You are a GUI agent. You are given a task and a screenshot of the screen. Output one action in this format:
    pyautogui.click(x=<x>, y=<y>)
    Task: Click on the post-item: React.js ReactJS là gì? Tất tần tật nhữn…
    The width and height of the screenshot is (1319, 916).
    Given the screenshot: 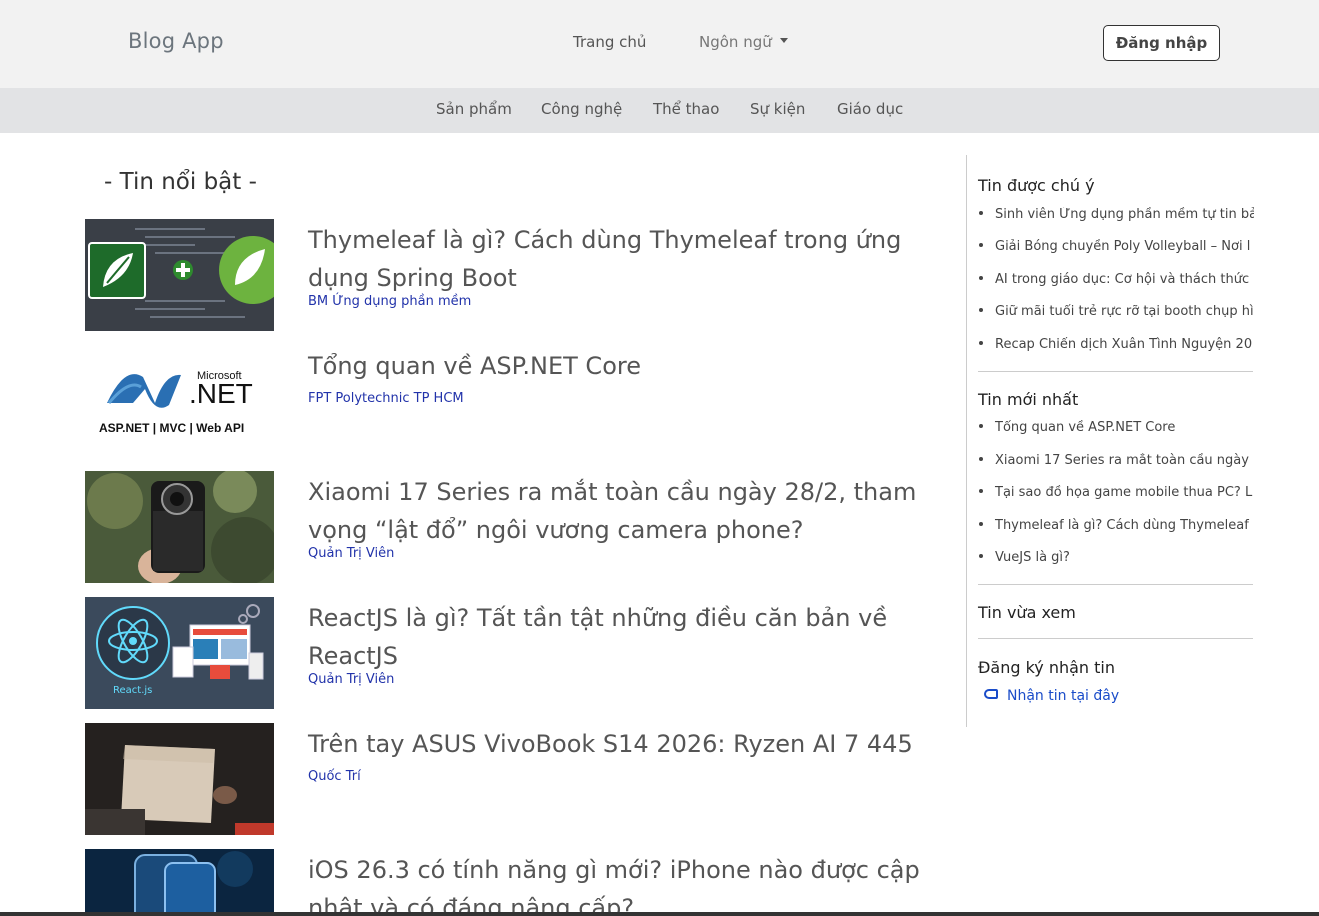 What is the action you would take?
    pyautogui.click(x=510, y=653)
    